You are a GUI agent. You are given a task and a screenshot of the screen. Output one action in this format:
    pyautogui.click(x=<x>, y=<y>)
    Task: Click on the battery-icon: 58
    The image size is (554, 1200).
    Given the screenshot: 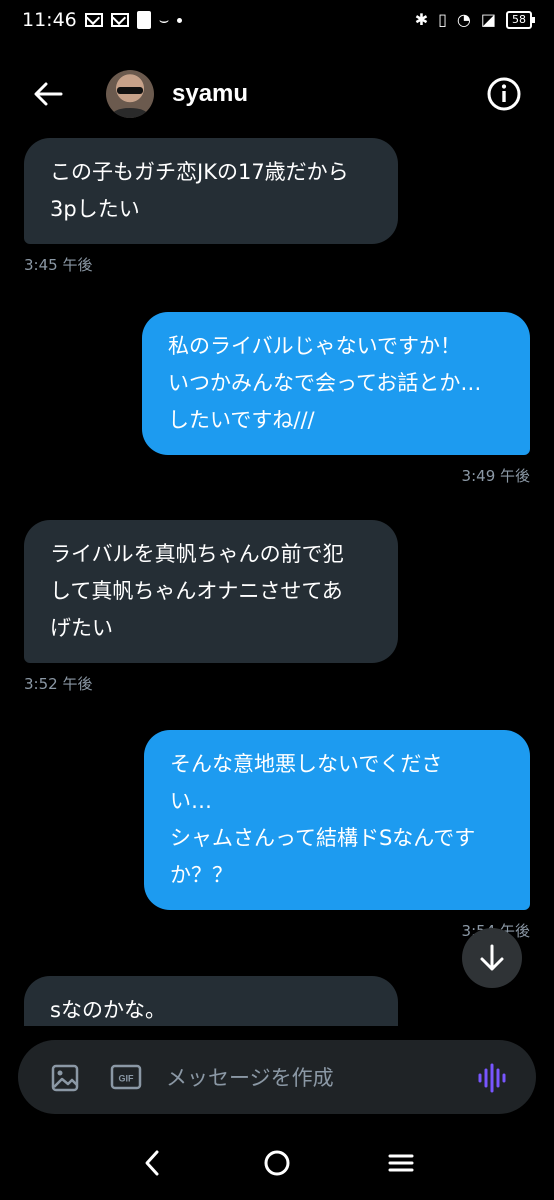 What is the action you would take?
    pyautogui.click(x=520, y=20)
    